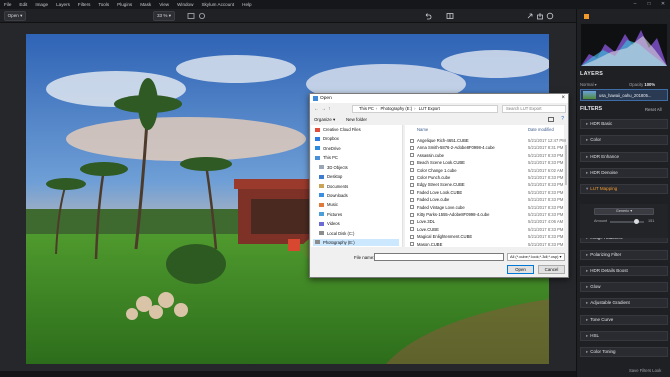 This screenshot has width=670, height=377. I want to click on nav-item-music: Music, so click(328, 204).